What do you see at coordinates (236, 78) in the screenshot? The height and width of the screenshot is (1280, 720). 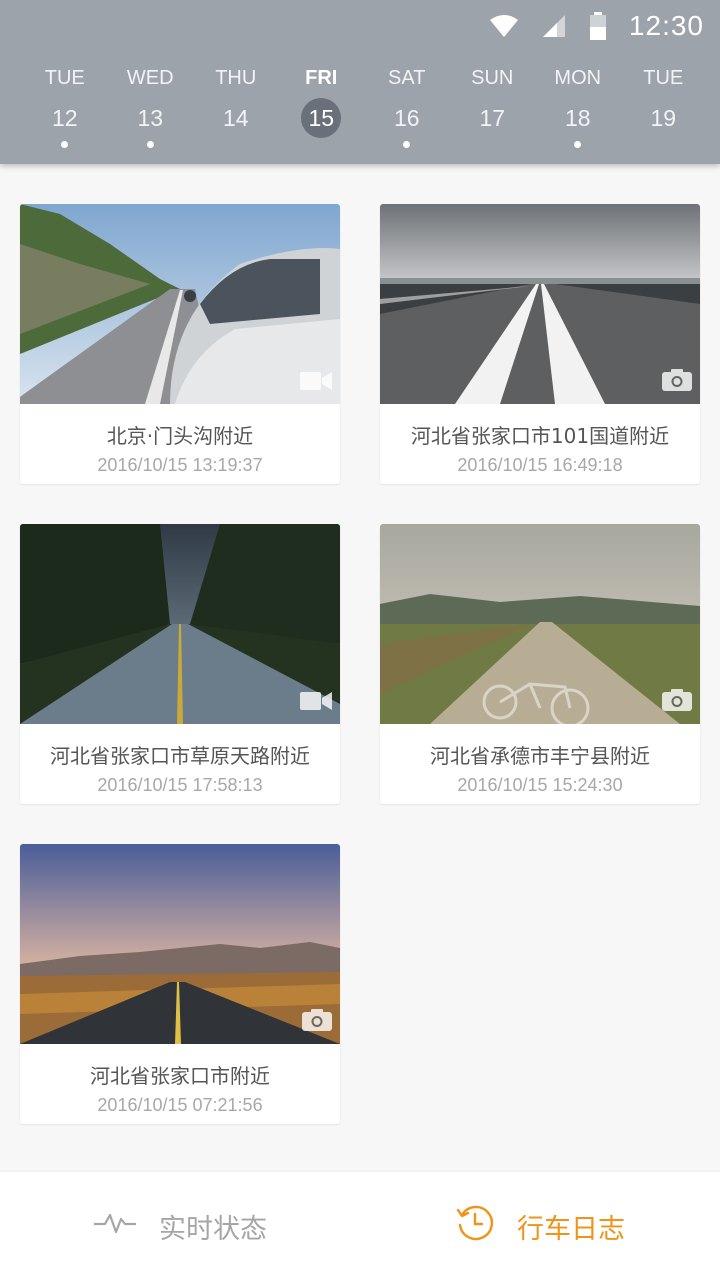 I see `day-of-week: THU` at bounding box center [236, 78].